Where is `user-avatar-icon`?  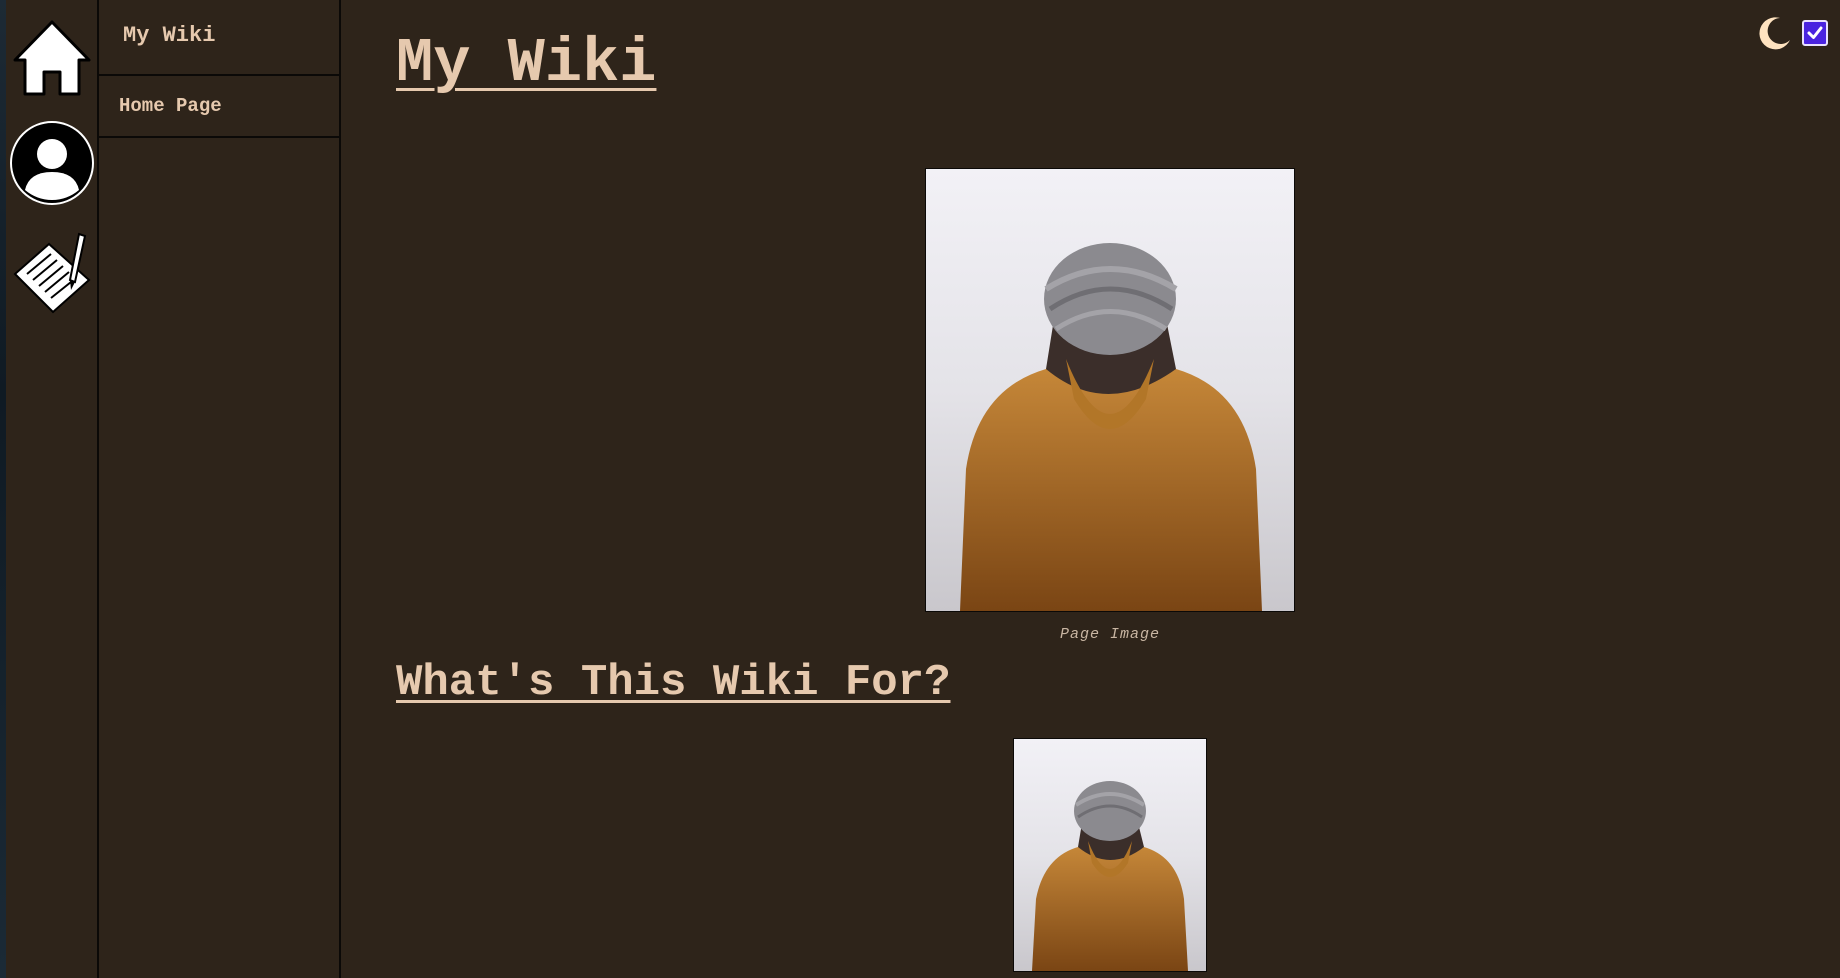 user-avatar-icon is located at coordinates (51, 163).